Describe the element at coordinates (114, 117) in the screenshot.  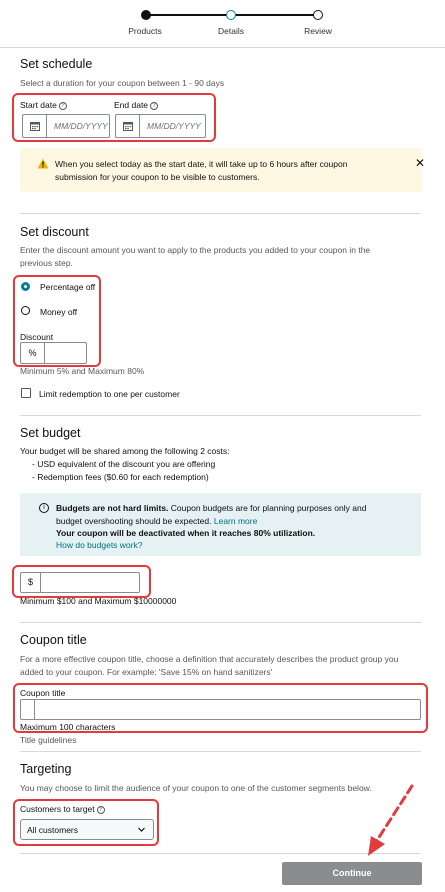
I see `annotation-highlight-dates` at that location.